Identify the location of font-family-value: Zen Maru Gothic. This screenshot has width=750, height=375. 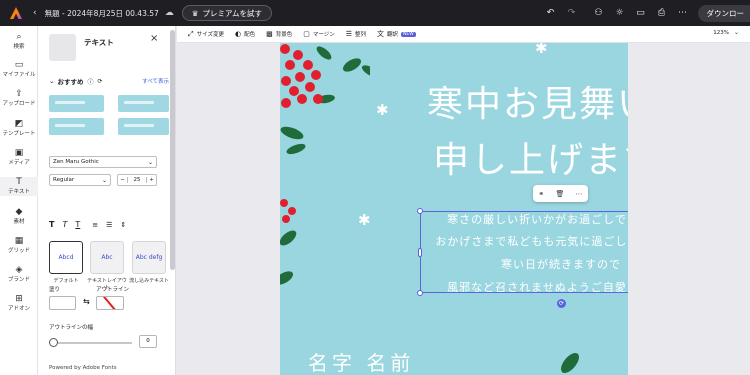
(76, 162).